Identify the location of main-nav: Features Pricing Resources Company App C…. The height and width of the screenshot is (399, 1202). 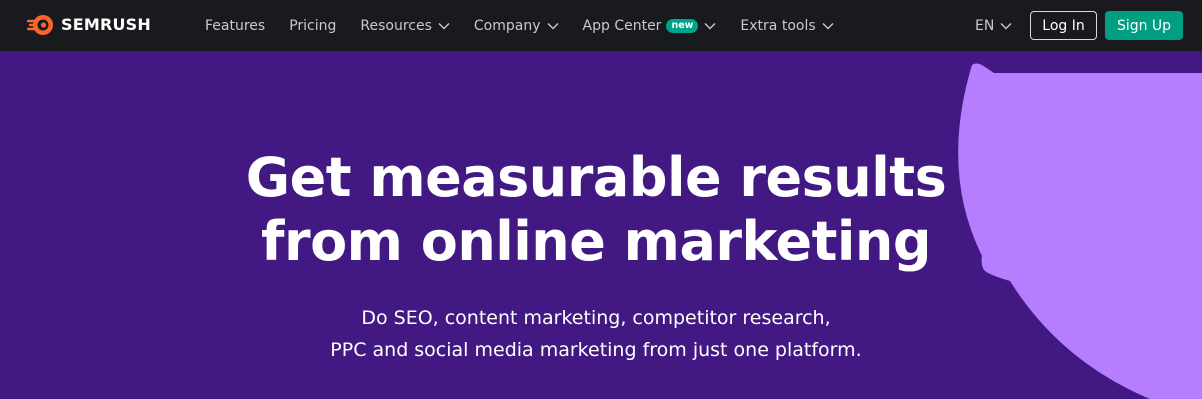
(531, 25).